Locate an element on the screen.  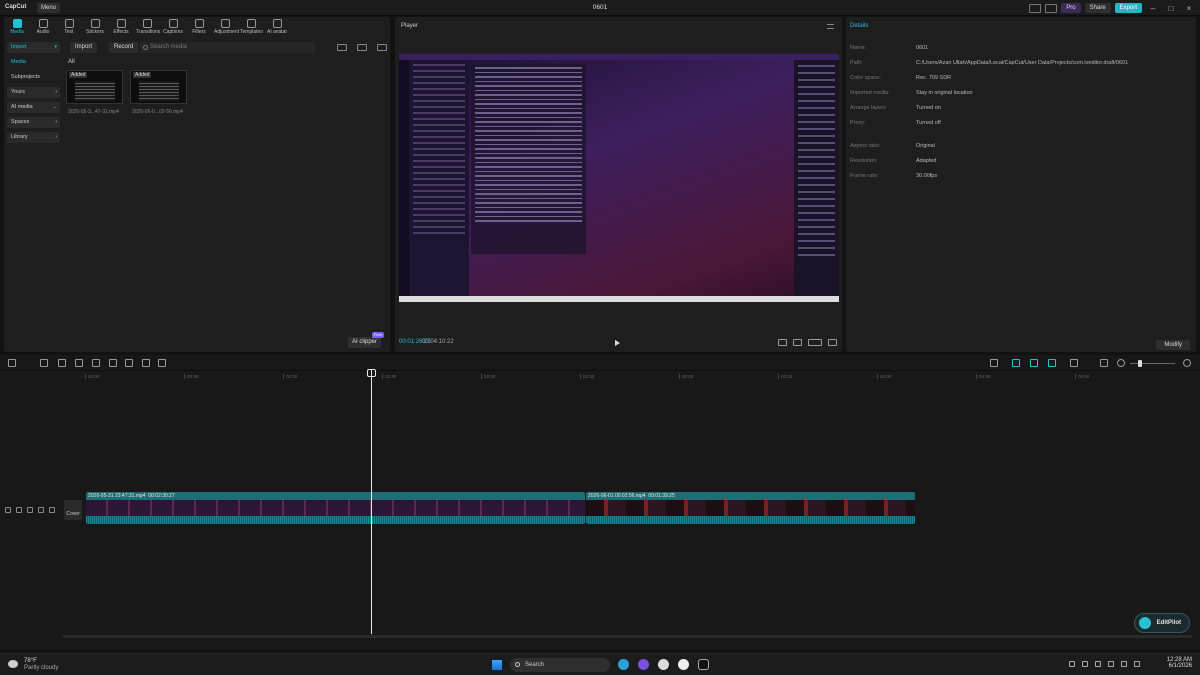
tab-templates: Templates is located at coordinates (251, 27).